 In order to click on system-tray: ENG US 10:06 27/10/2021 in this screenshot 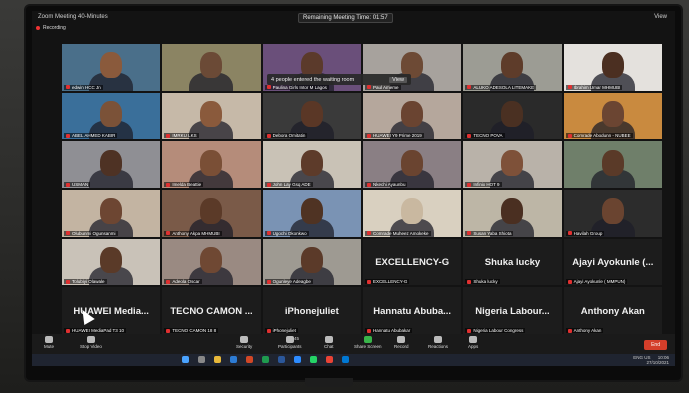, I will do `click(651, 360)`.